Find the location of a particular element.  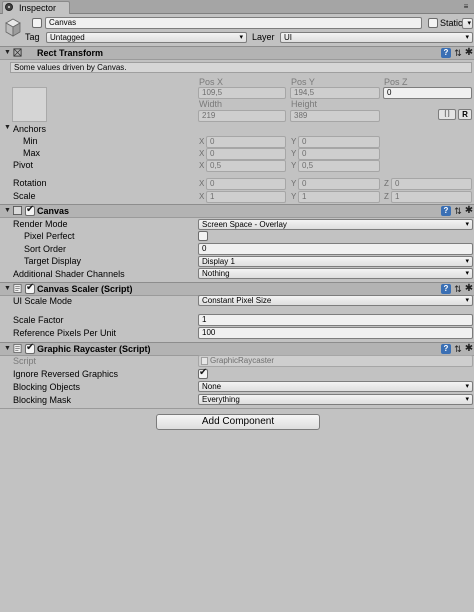

ui-scale-mode-value: Constant Pixel Size is located at coordinates (237, 300).